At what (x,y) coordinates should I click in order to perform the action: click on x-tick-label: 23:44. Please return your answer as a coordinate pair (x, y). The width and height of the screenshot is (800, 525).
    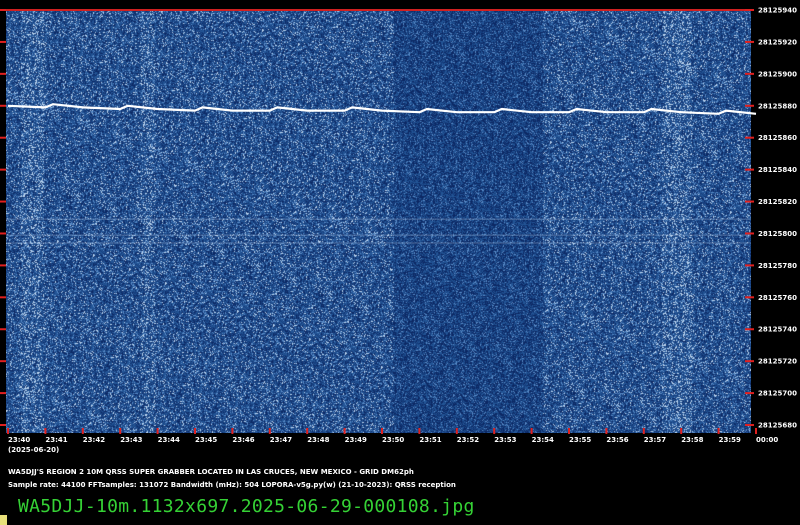
    Looking at the image, I should click on (169, 440).